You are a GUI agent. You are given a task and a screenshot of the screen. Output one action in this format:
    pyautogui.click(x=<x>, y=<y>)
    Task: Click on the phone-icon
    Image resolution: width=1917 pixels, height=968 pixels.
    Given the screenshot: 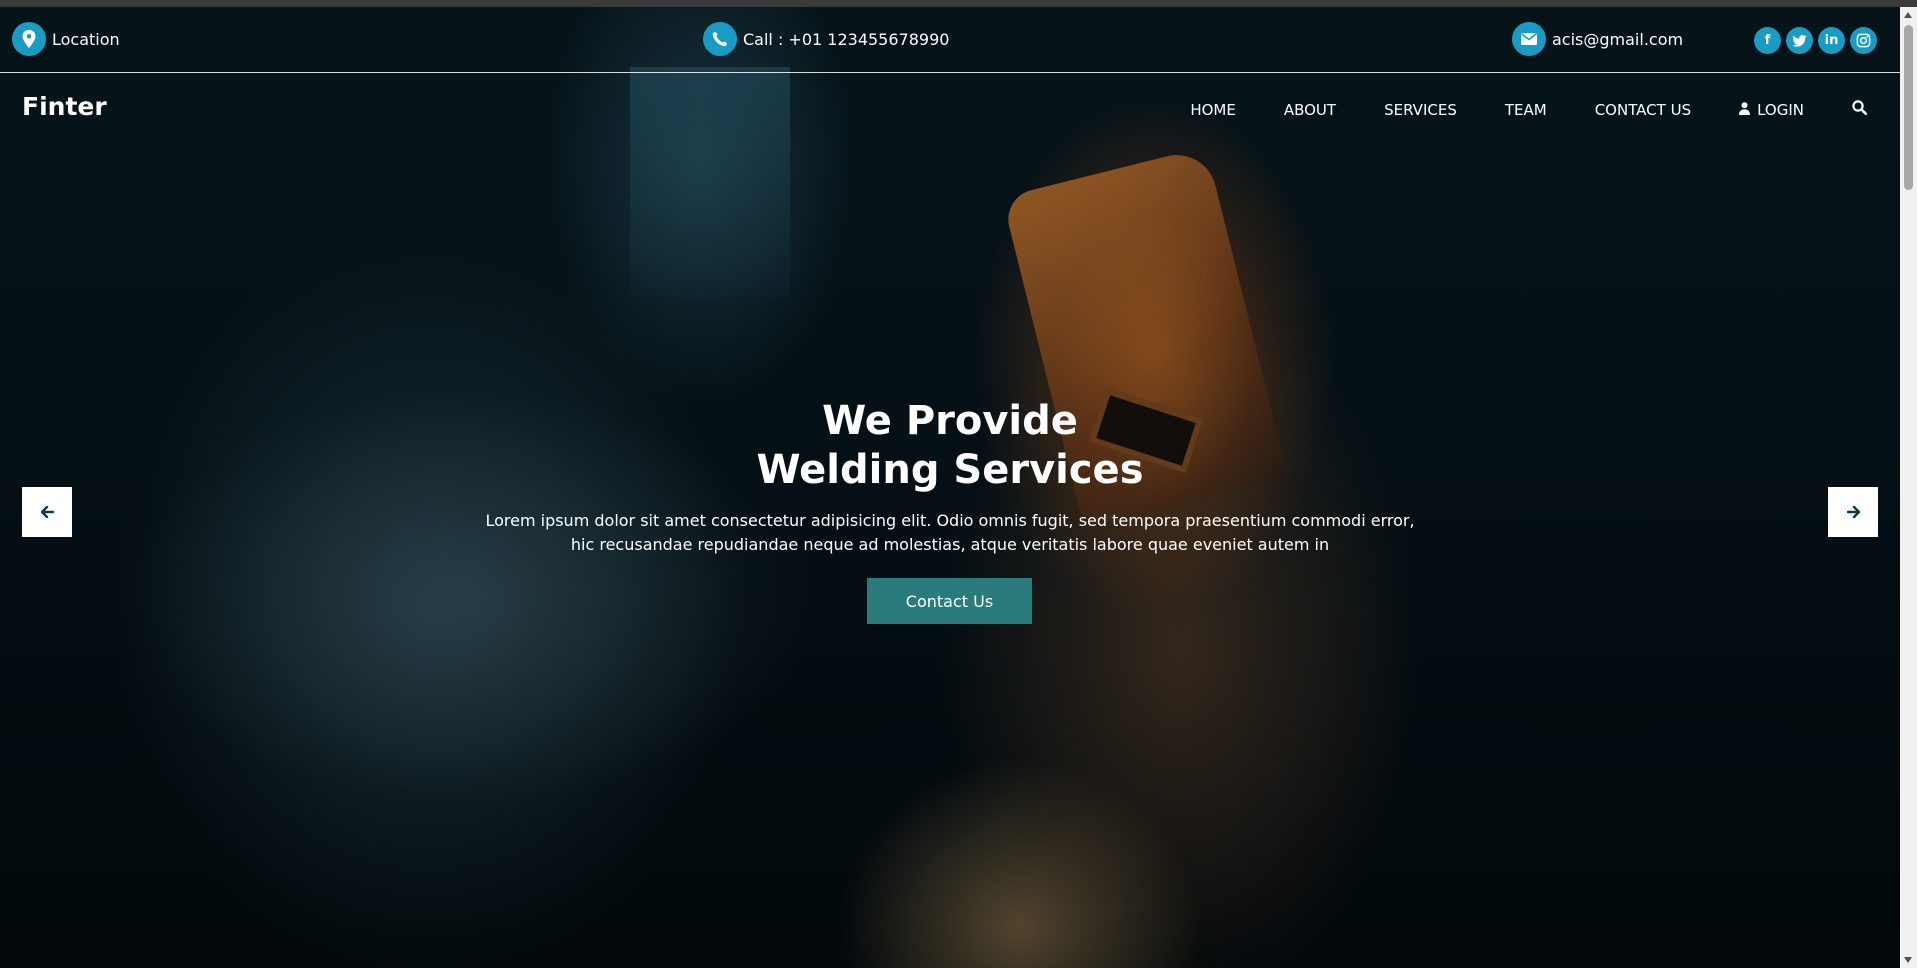 What is the action you would take?
    pyautogui.click(x=720, y=39)
    